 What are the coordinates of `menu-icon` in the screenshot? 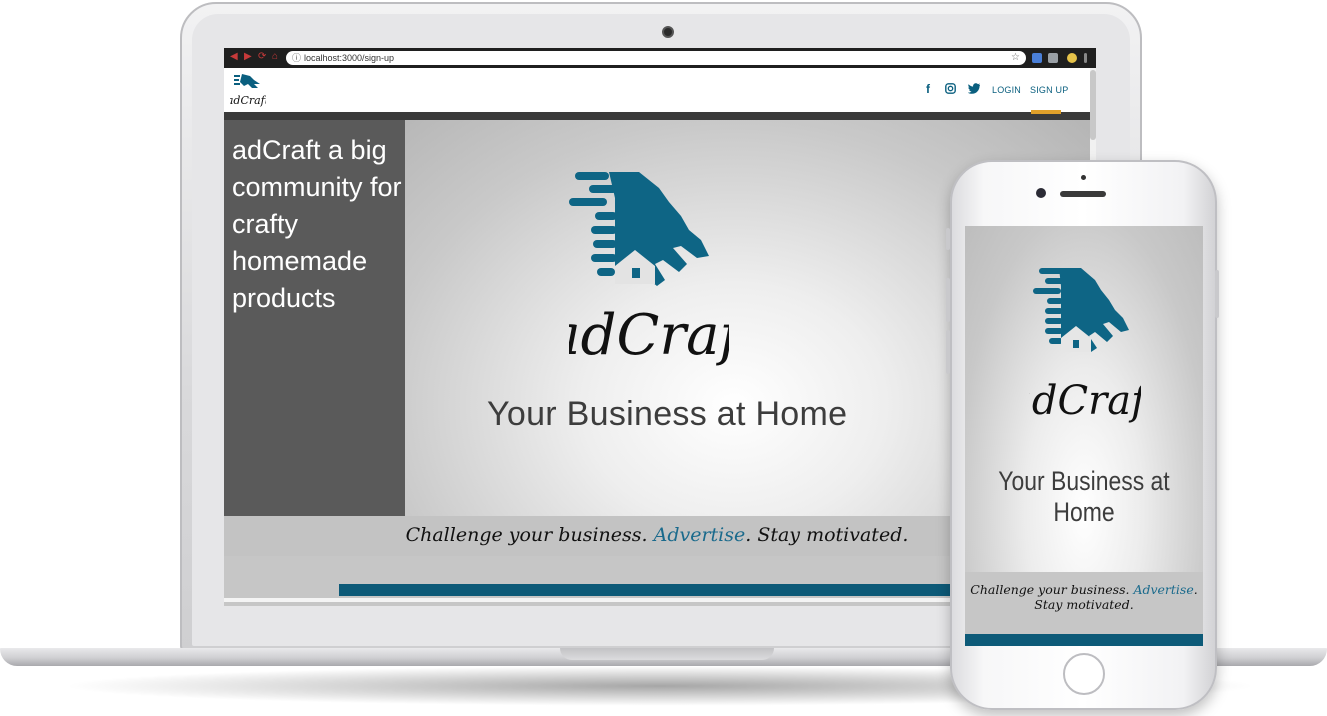 It's located at (1085, 58).